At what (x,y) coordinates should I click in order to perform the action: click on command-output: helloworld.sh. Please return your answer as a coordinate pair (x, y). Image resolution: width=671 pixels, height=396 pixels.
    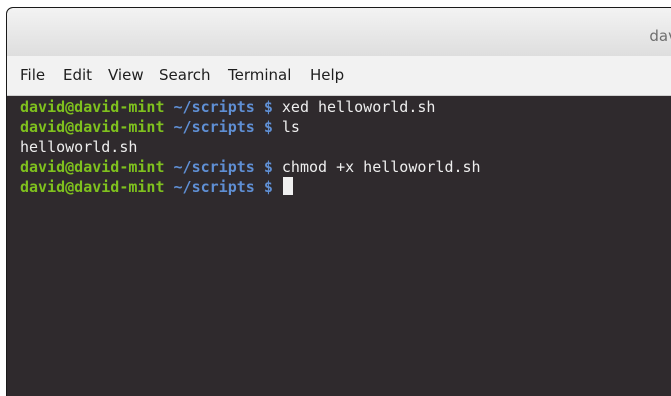
    Looking at the image, I should click on (79, 147).